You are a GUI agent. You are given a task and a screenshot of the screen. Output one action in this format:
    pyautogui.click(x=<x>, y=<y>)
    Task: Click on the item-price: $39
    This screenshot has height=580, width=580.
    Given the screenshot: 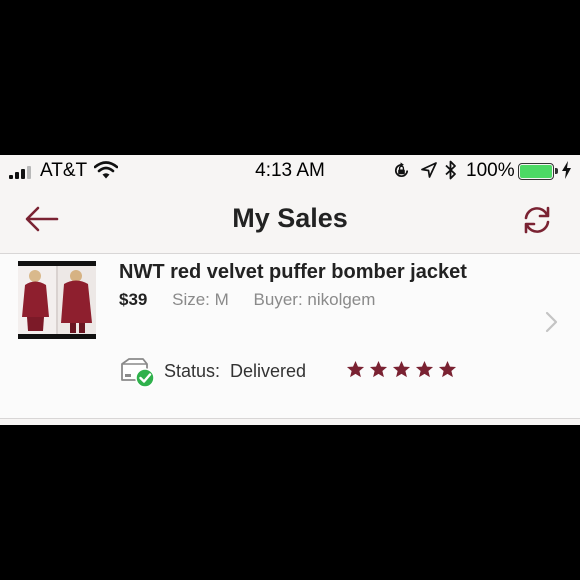 What is the action you would take?
    pyautogui.click(x=133, y=299)
    